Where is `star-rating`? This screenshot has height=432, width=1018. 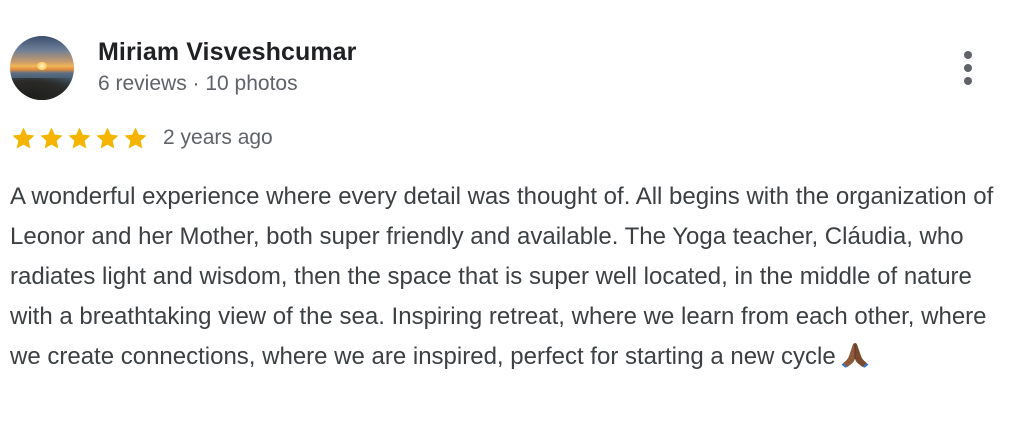
star-rating is located at coordinates (80, 138).